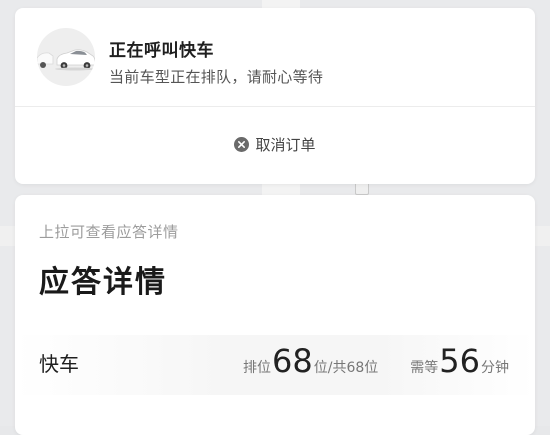 The width and height of the screenshot is (550, 435). Describe the element at coordinates (275, 106) in the screenshot. I see `divider` at that location.